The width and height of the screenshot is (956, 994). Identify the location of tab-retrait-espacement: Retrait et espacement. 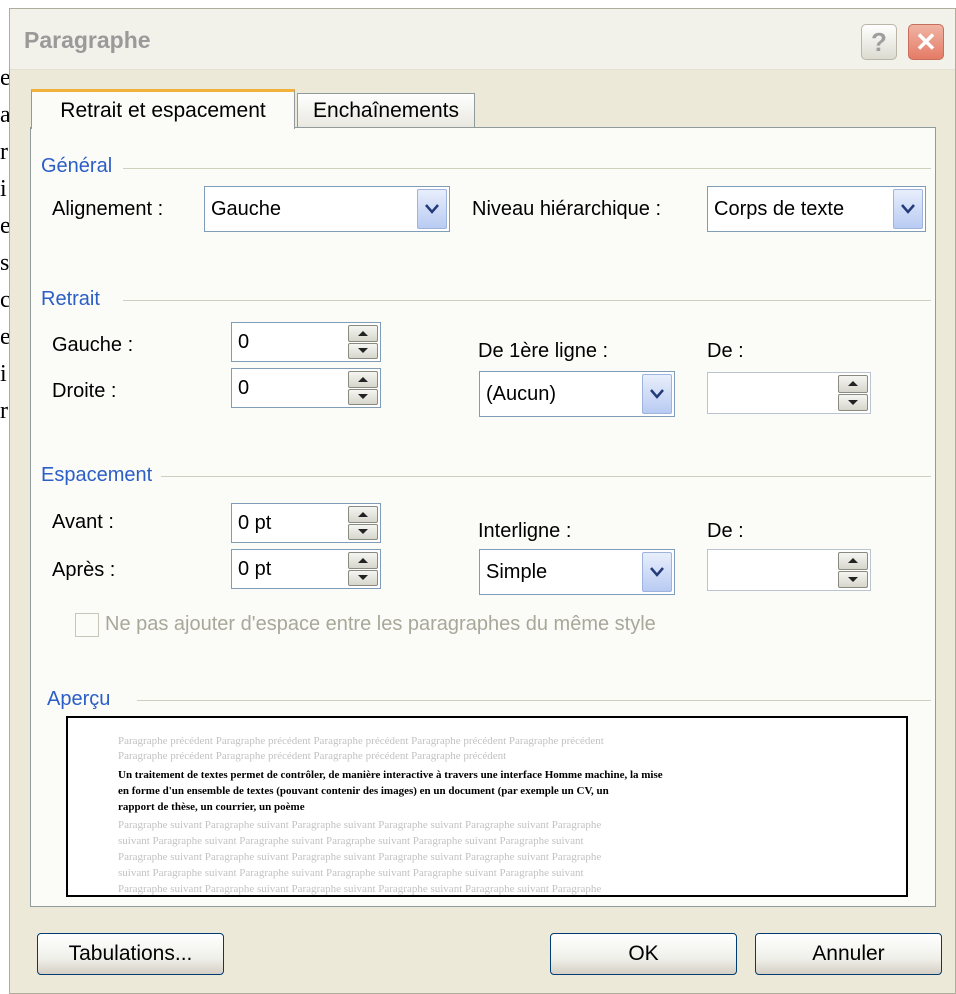
(163, 109).